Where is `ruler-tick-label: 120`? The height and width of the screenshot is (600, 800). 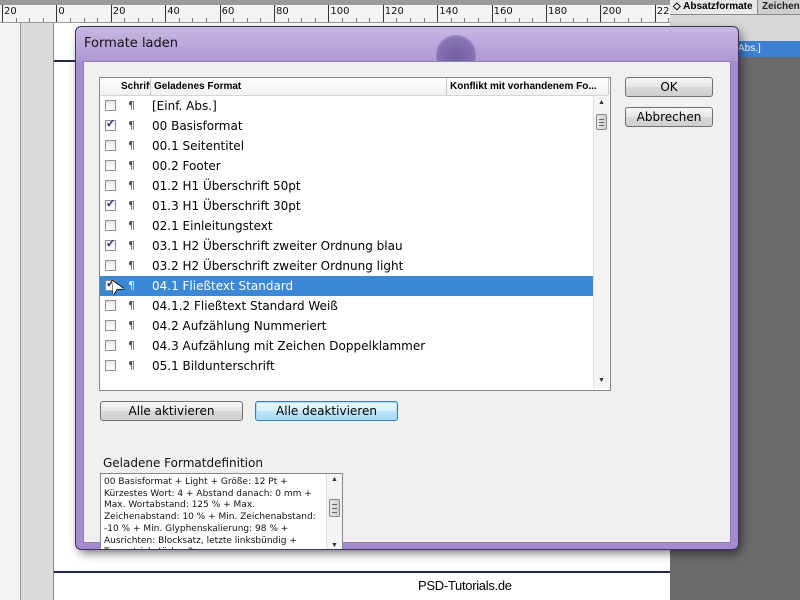
ruler-tick-label: 120 is located at coordinates (394, 11).